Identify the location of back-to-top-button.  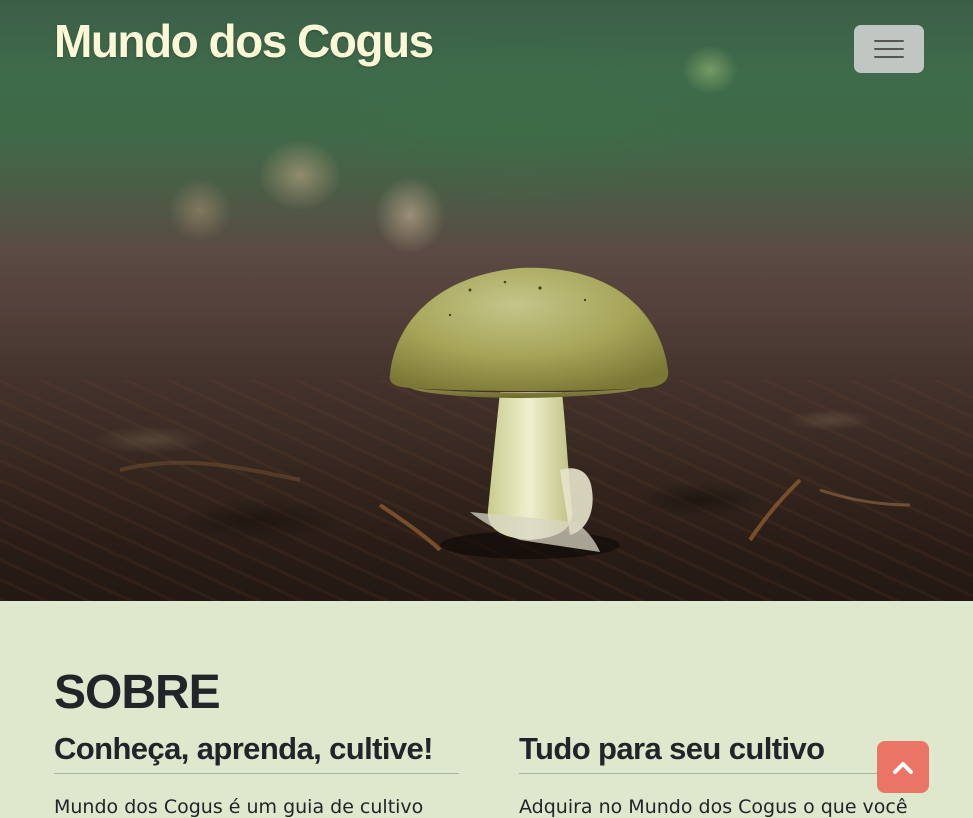
(903, 767).